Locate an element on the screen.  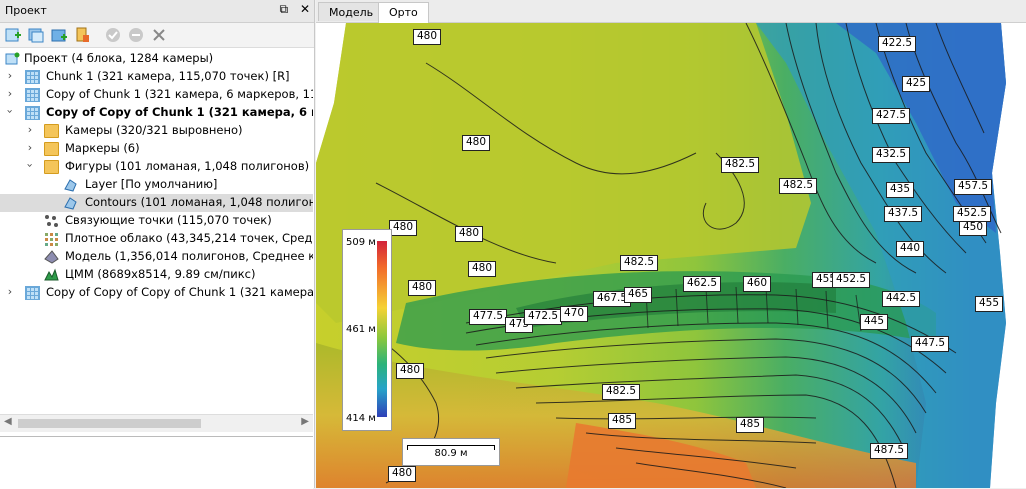
add-photos-icon is located at coordinates (36, 35).